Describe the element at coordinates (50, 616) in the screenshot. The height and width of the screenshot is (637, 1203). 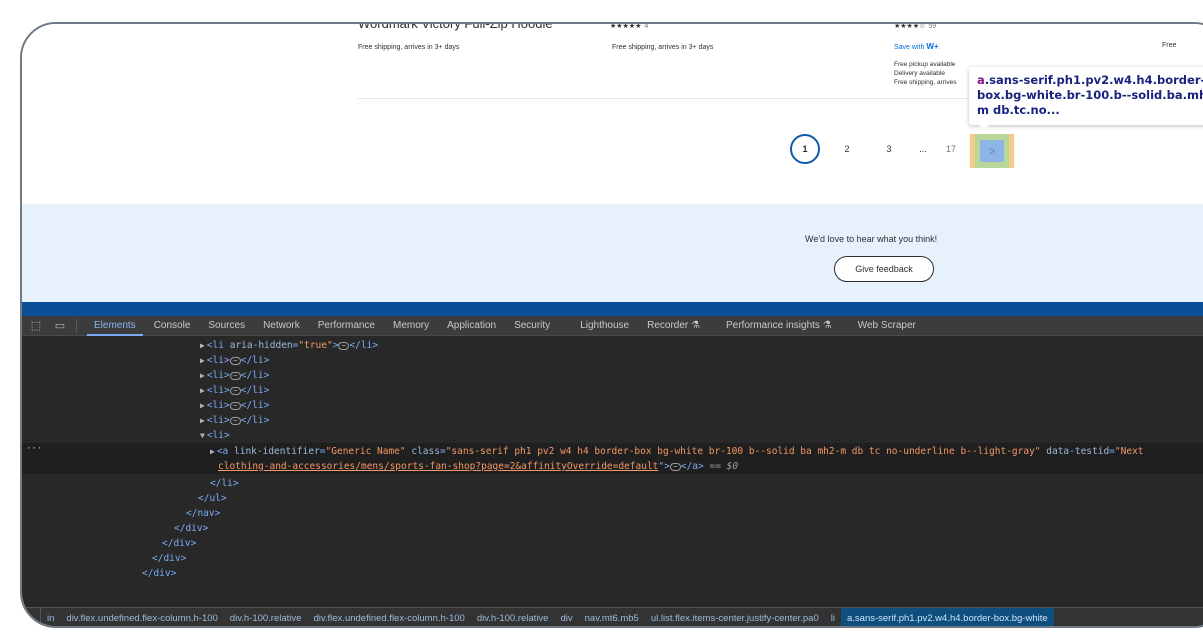
I see `breadcrumb-item: in` at that location.